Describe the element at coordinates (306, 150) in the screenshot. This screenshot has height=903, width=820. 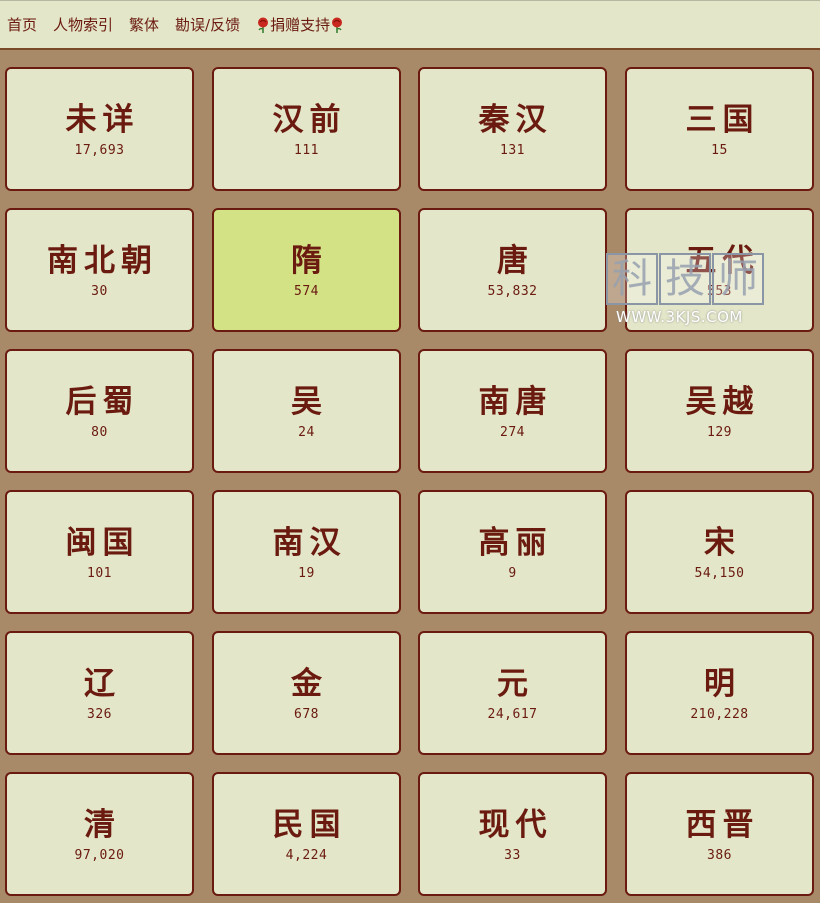
I see `dynasty-count: 111` at that location.